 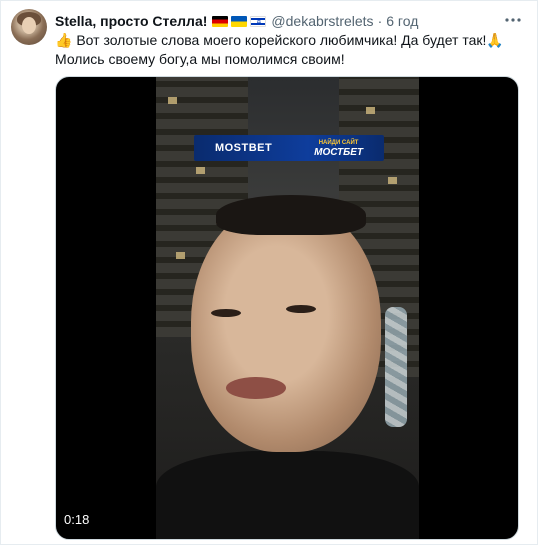 I want to click on banner-big-text: МОСТБЕТ, so click(x=339, y=152).